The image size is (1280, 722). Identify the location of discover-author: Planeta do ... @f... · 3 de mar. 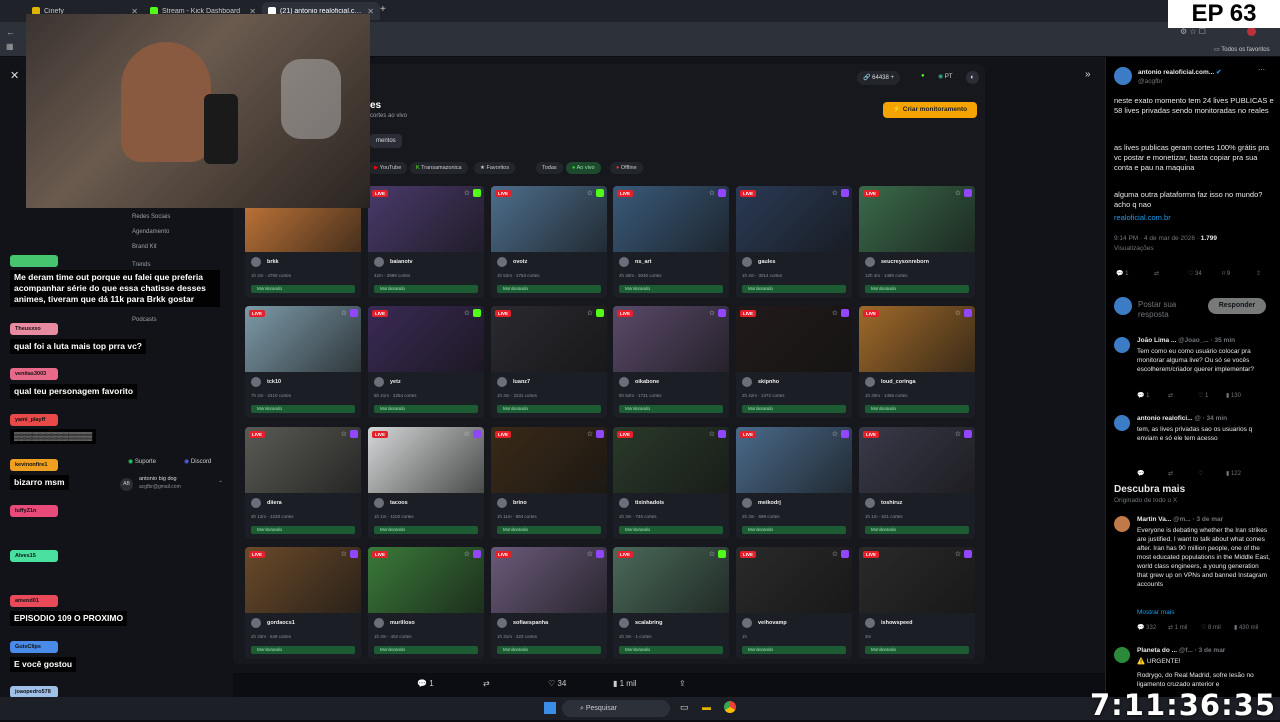
(1181, 650).